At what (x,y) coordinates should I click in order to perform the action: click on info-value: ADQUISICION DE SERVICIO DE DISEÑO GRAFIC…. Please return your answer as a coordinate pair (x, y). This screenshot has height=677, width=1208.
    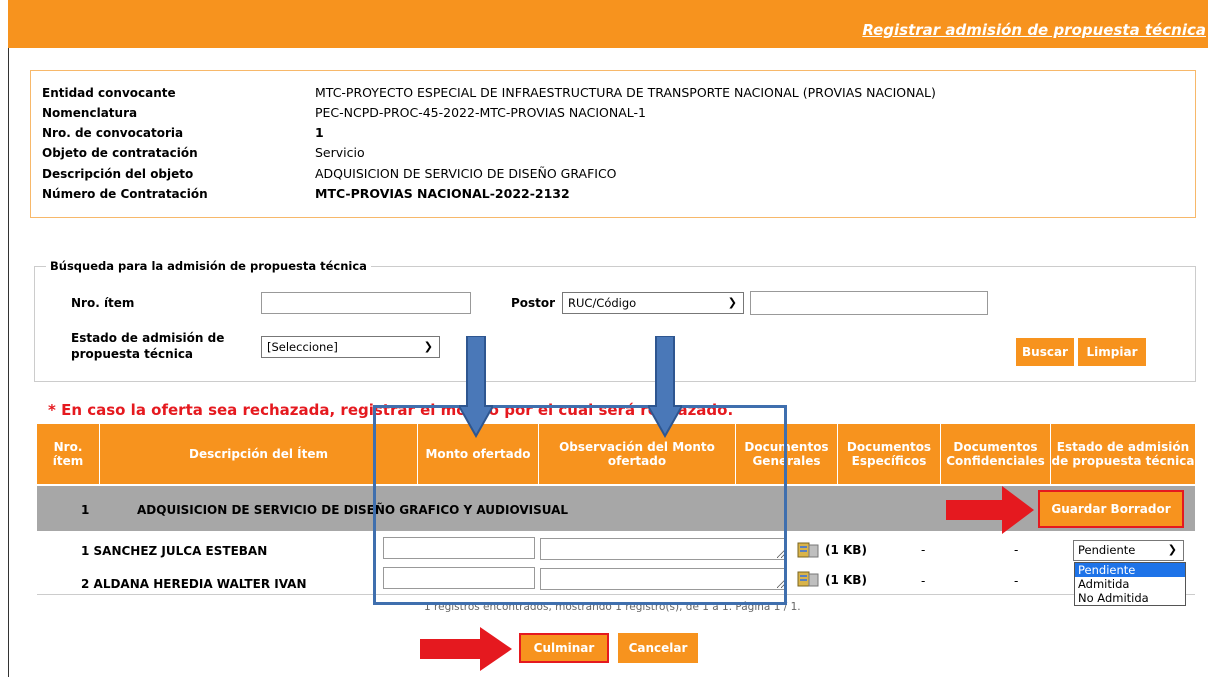
    Looking at the image, I should click on (466, 173).